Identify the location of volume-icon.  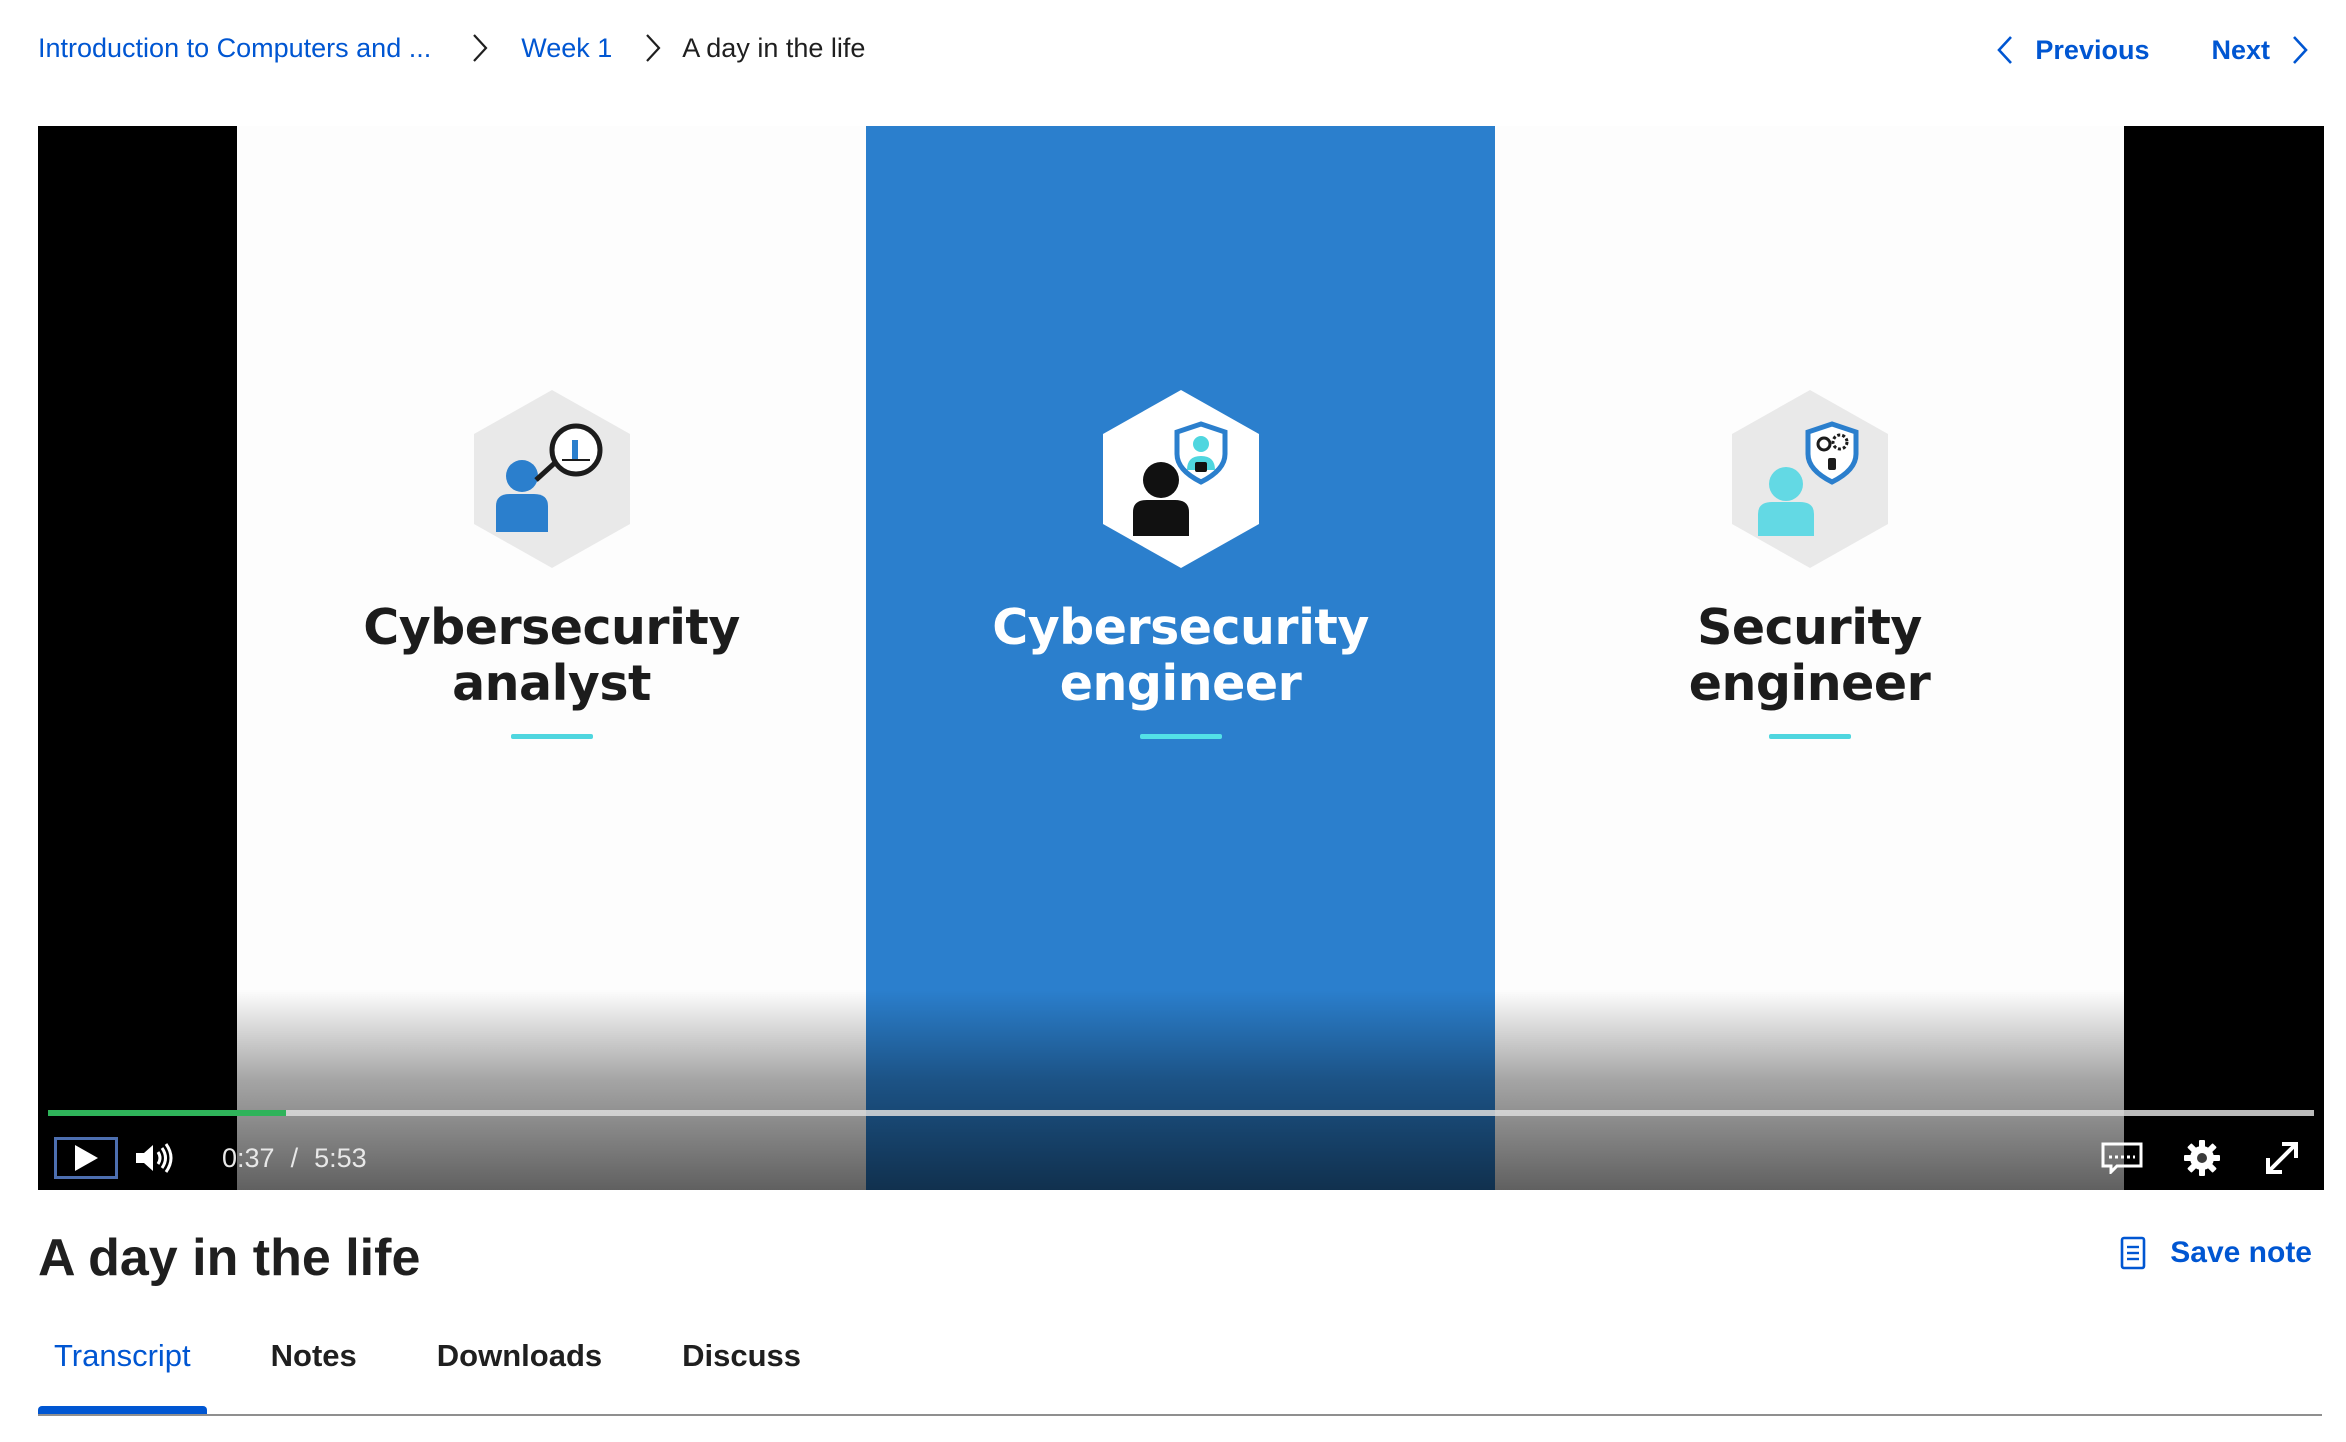
(154, 1158).